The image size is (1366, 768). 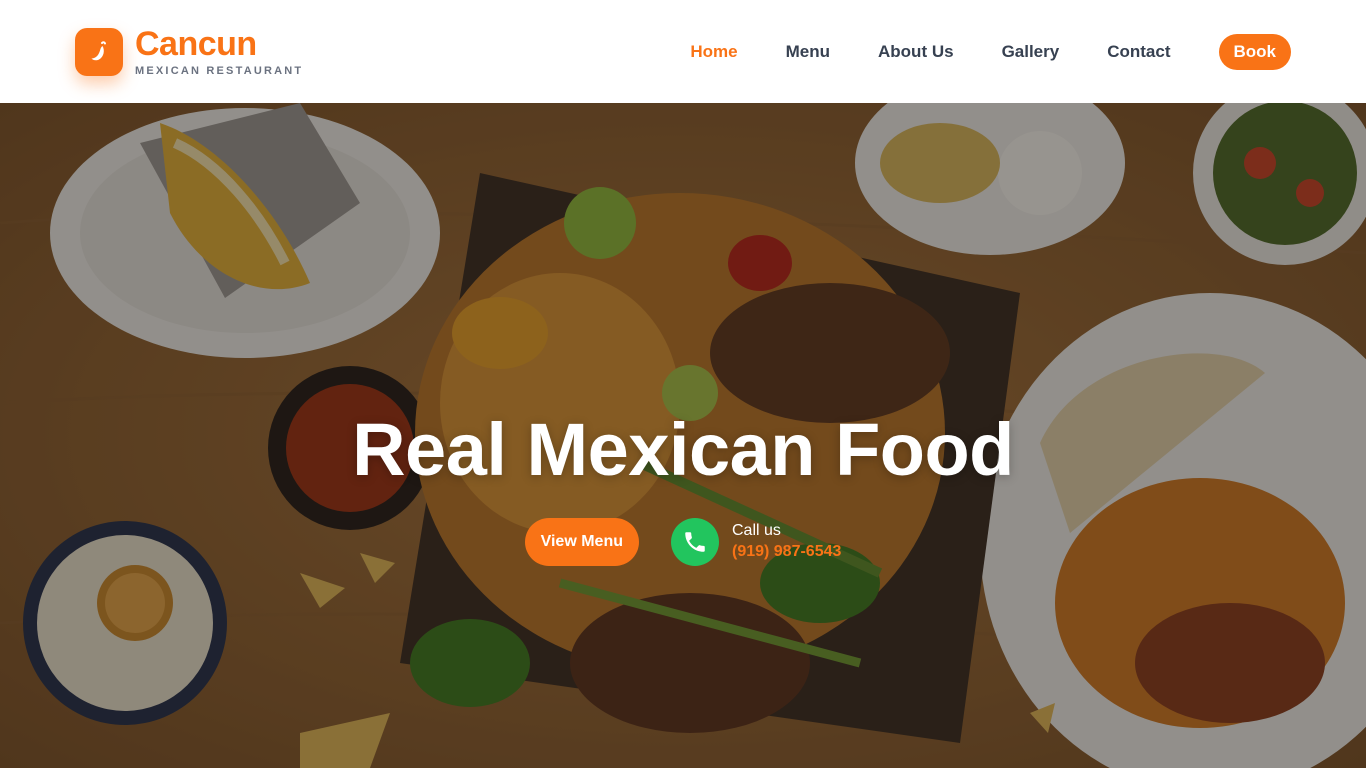 I want to click on nav-contact: Contact, so click(x=1138, y=52).